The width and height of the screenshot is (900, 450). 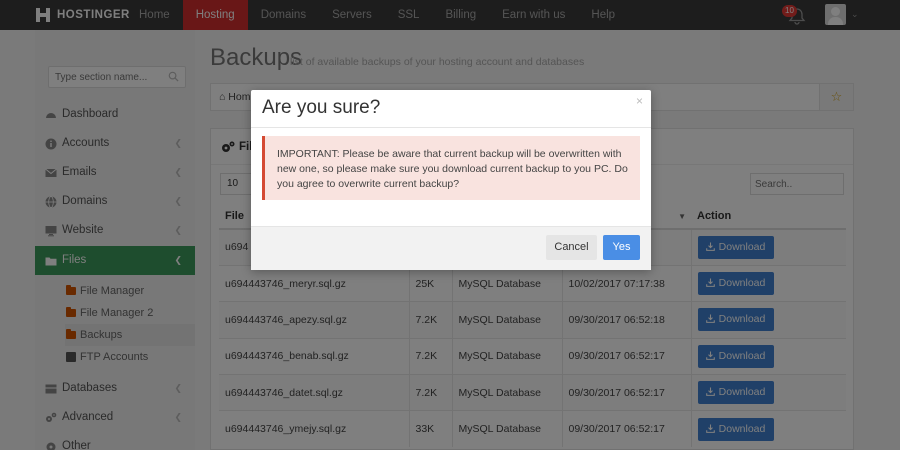 What do you see at coordinates (639, 101) in the screenshot?
I see `close-icon: ×` at bounding box center [639, 101].